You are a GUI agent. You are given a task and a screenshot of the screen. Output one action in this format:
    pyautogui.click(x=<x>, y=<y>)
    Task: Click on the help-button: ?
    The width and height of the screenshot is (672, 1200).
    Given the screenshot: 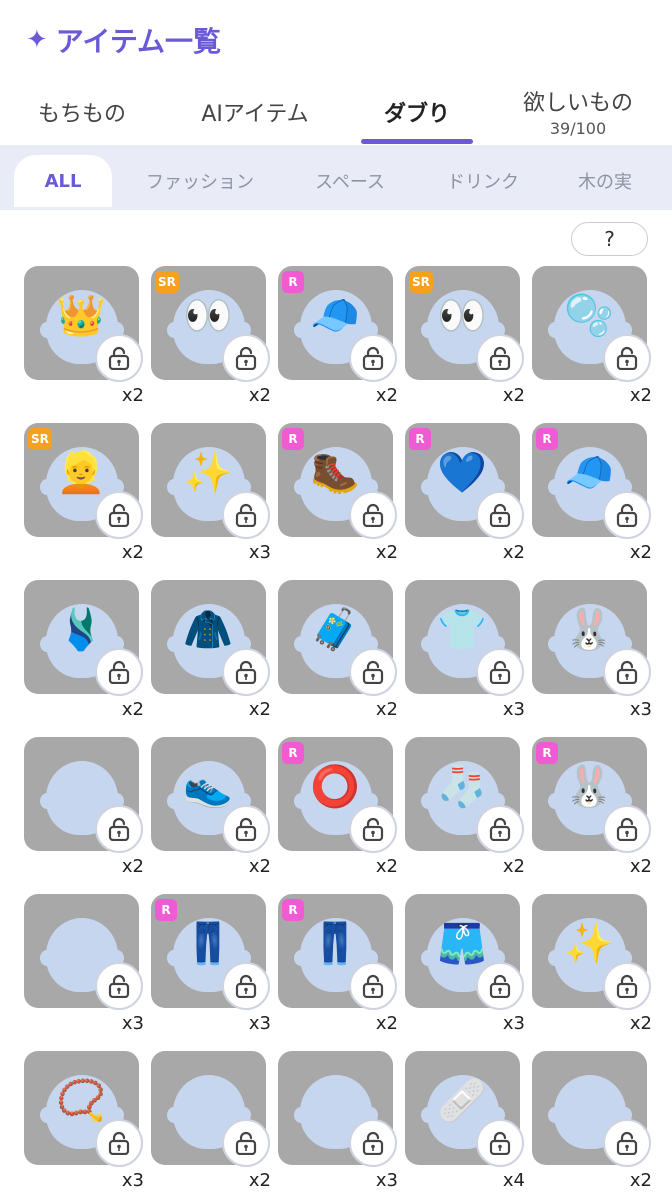 What is the action you would take?
    pyautogui.click(x=609, y=239)
    